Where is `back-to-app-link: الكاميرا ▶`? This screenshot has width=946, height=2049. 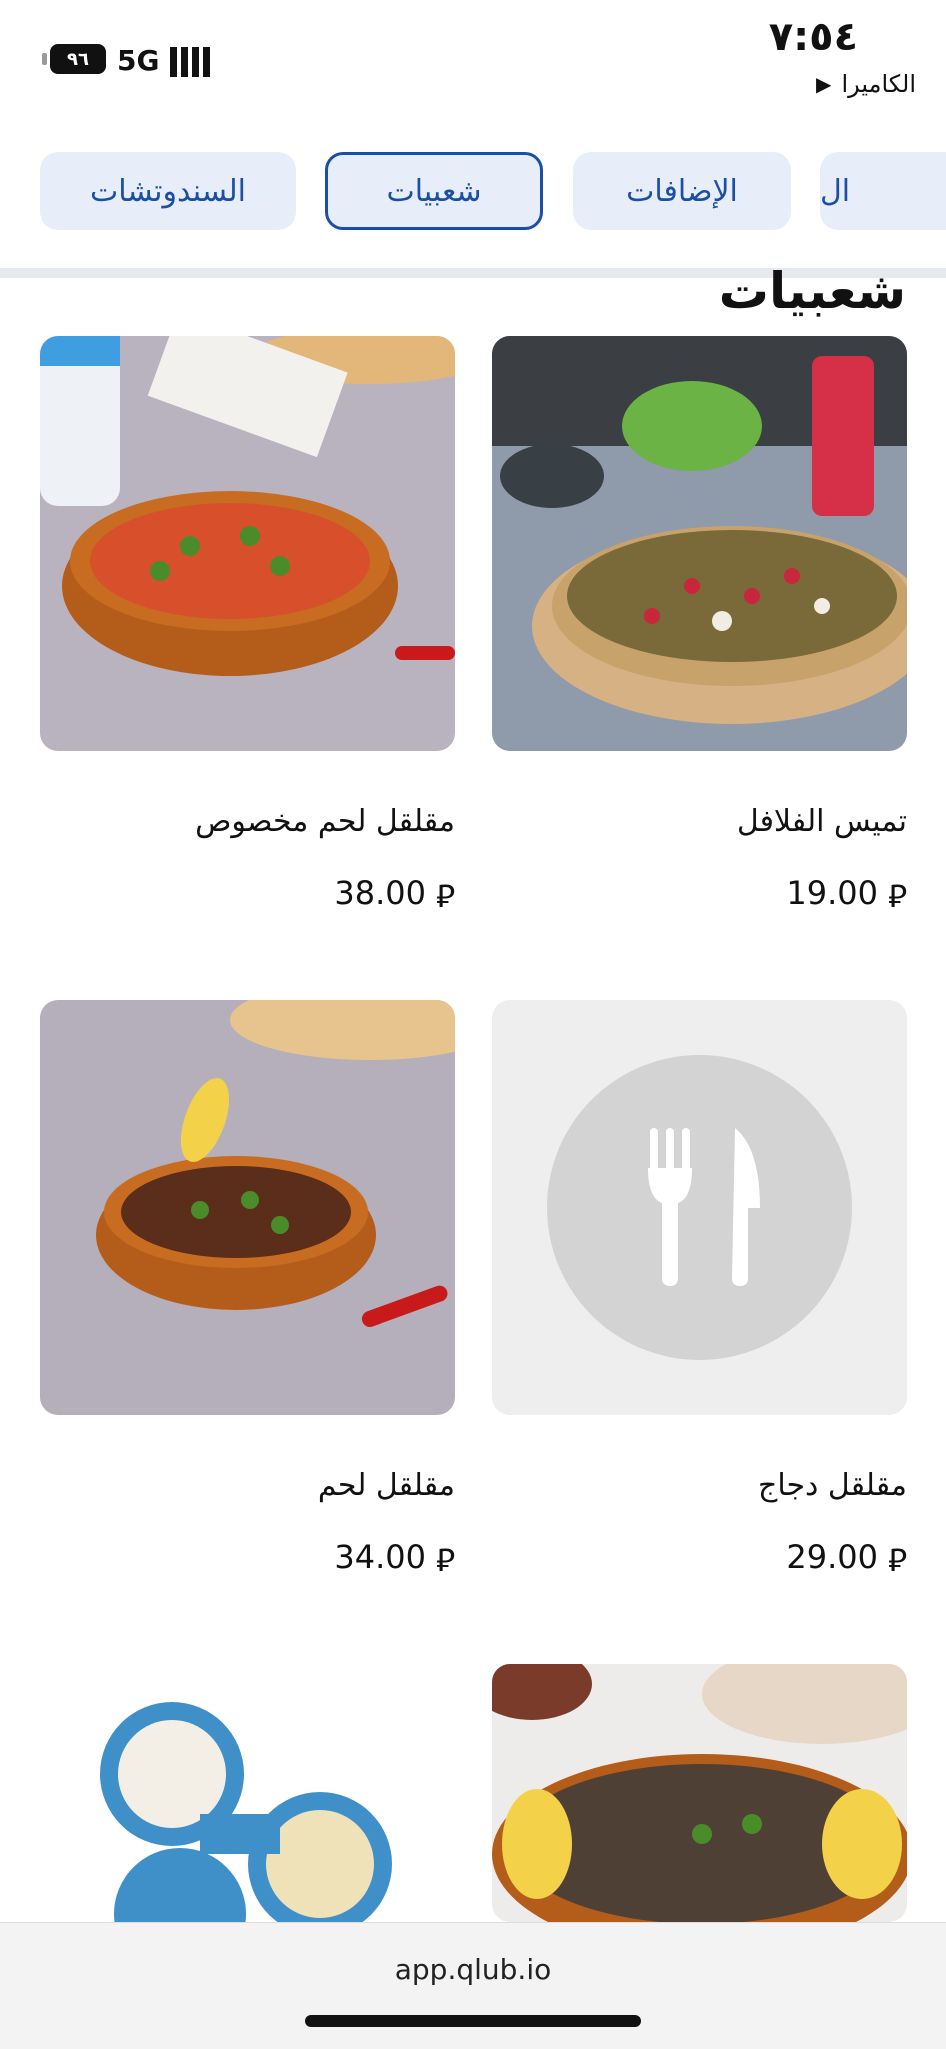
back-to-app-link: الكاميرا ▶ is located at coordinates (866, 84).